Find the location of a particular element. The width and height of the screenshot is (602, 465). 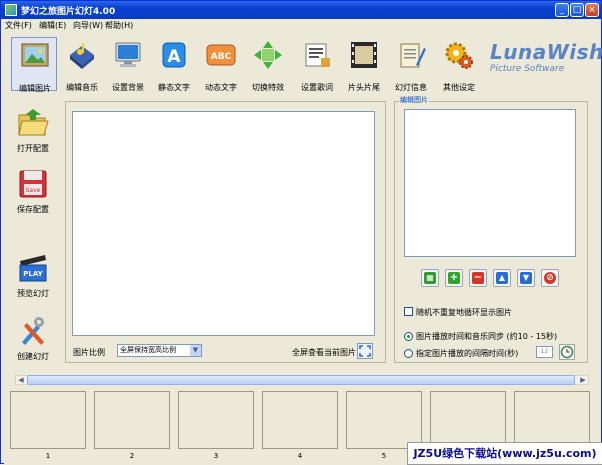

add-picture-button: + is located at coordinates (454, 278).